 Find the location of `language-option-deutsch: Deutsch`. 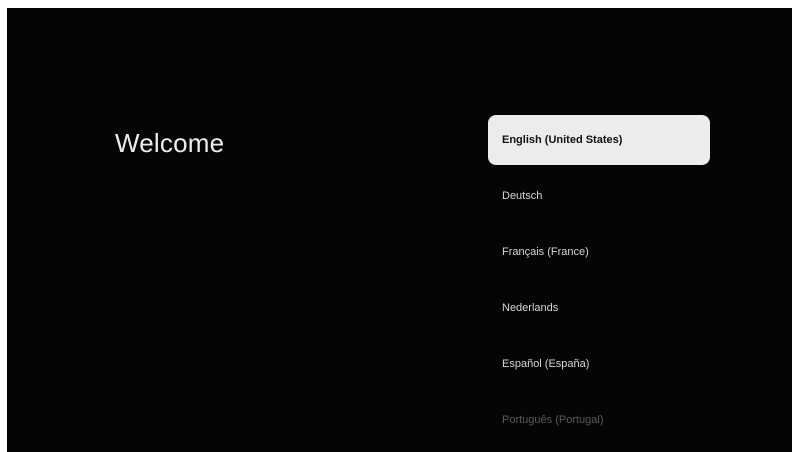

language-option-deutsch: Deutsch is located at coordinates (599, 196).